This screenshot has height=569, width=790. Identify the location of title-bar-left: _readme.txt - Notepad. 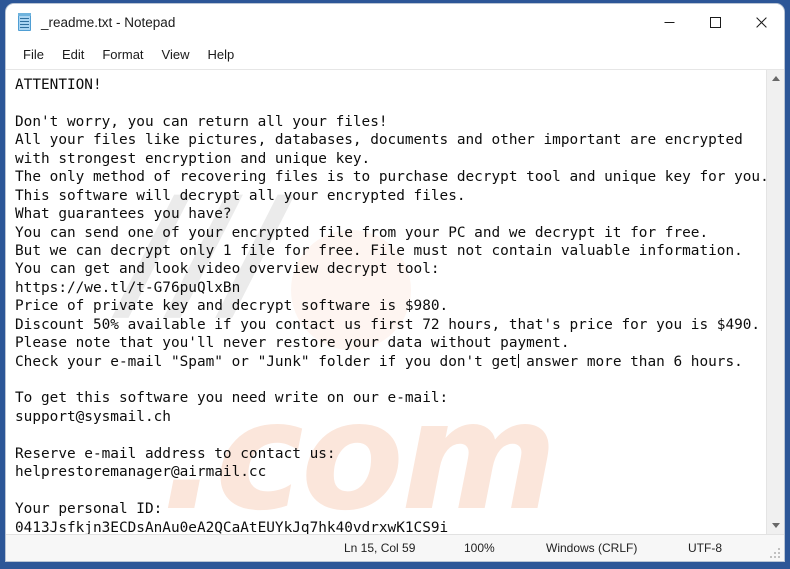
(91, 22).